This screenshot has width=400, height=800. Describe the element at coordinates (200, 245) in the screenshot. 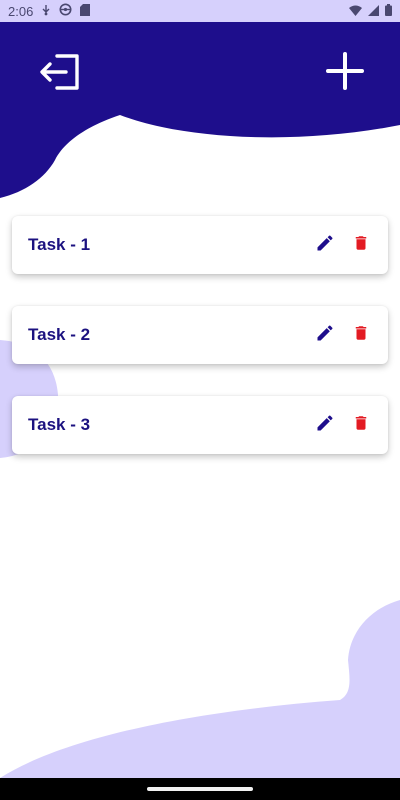

I see `task-card-1: Task - 1` at that location.